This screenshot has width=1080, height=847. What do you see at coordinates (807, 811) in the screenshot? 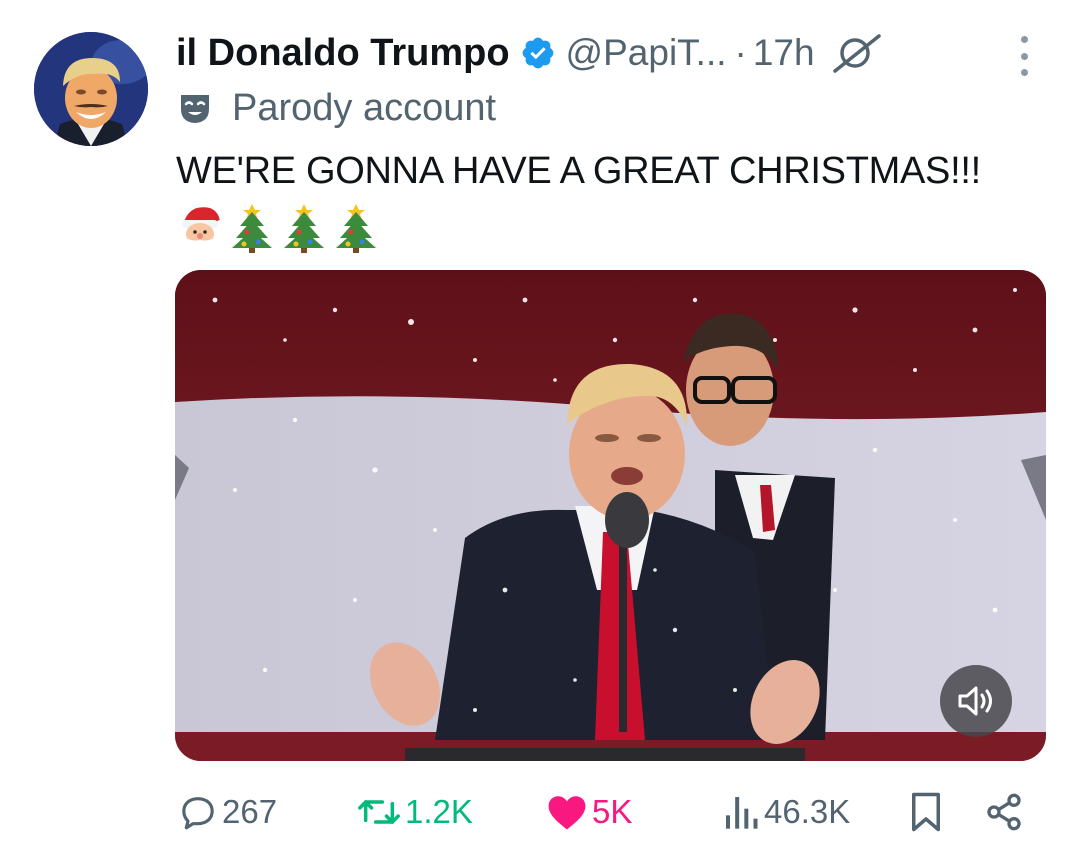
I see `views-count: 46.3K` at bounding box center [807, 811].